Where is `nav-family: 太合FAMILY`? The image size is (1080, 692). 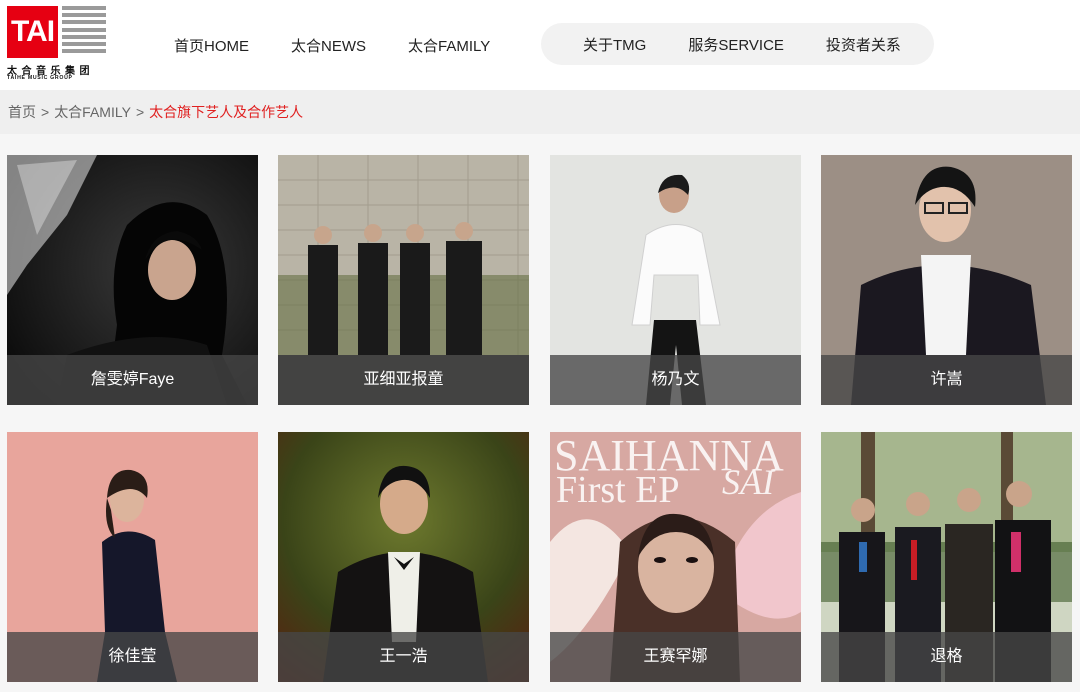
nav-family: 太合FAMILY is located at coordinates (449, 45).